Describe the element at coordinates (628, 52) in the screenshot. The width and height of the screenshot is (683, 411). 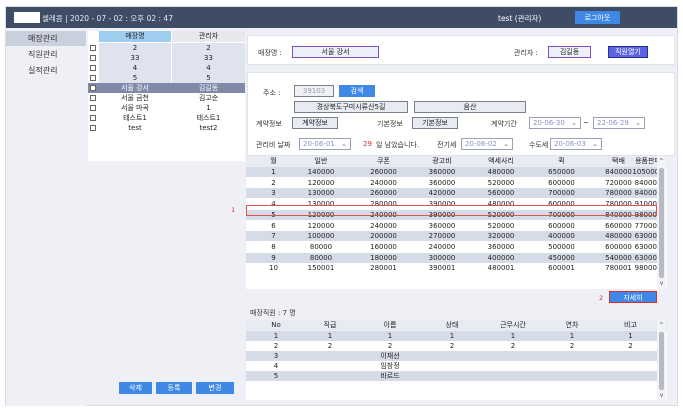
I see `open-staff-button: 직원열기` at that location.